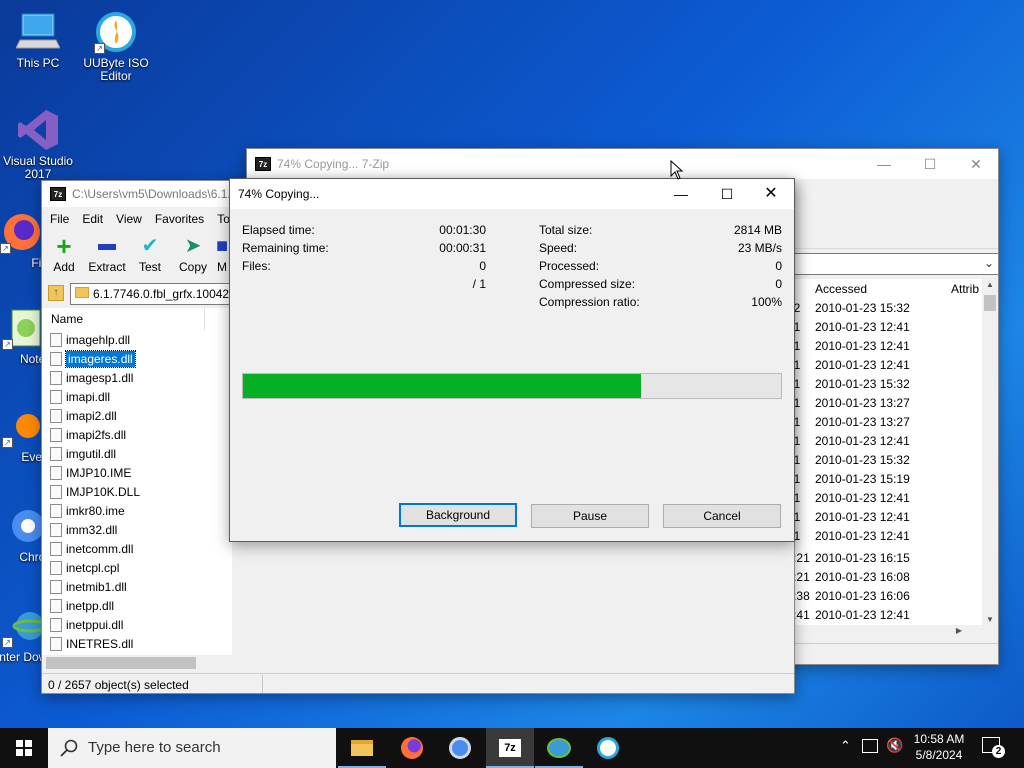 The width and height of the screenshot is (1024, 768). Describe the element at coordinates (107, 254) in the screenshot. I see `extract-button: Extract` at that location.